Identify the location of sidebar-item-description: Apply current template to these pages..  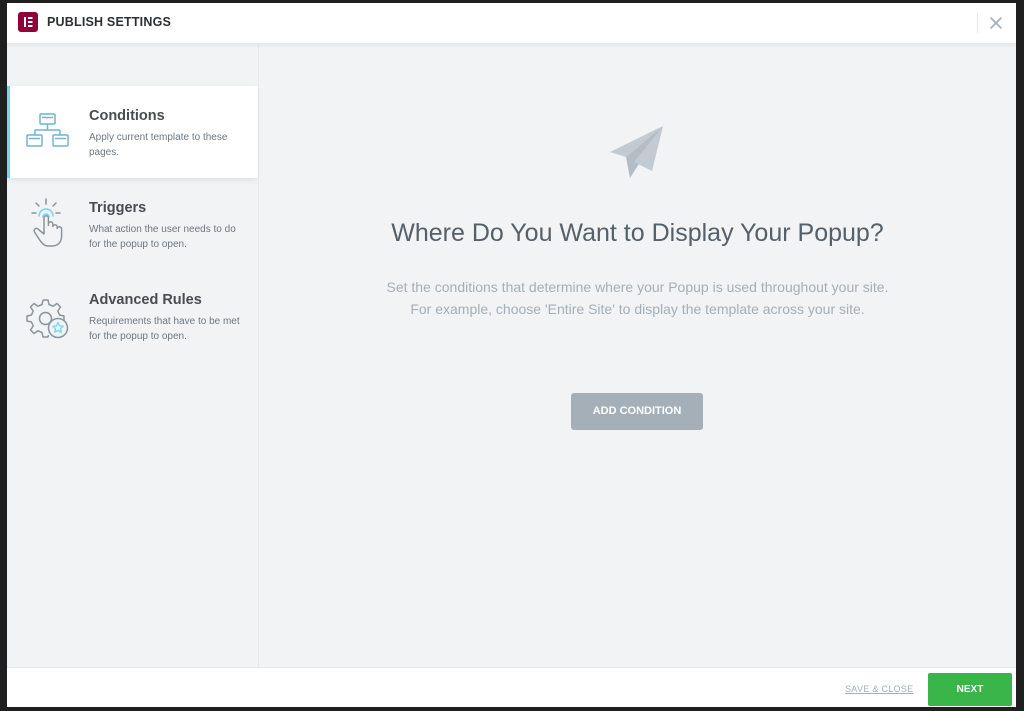
(158, 145).